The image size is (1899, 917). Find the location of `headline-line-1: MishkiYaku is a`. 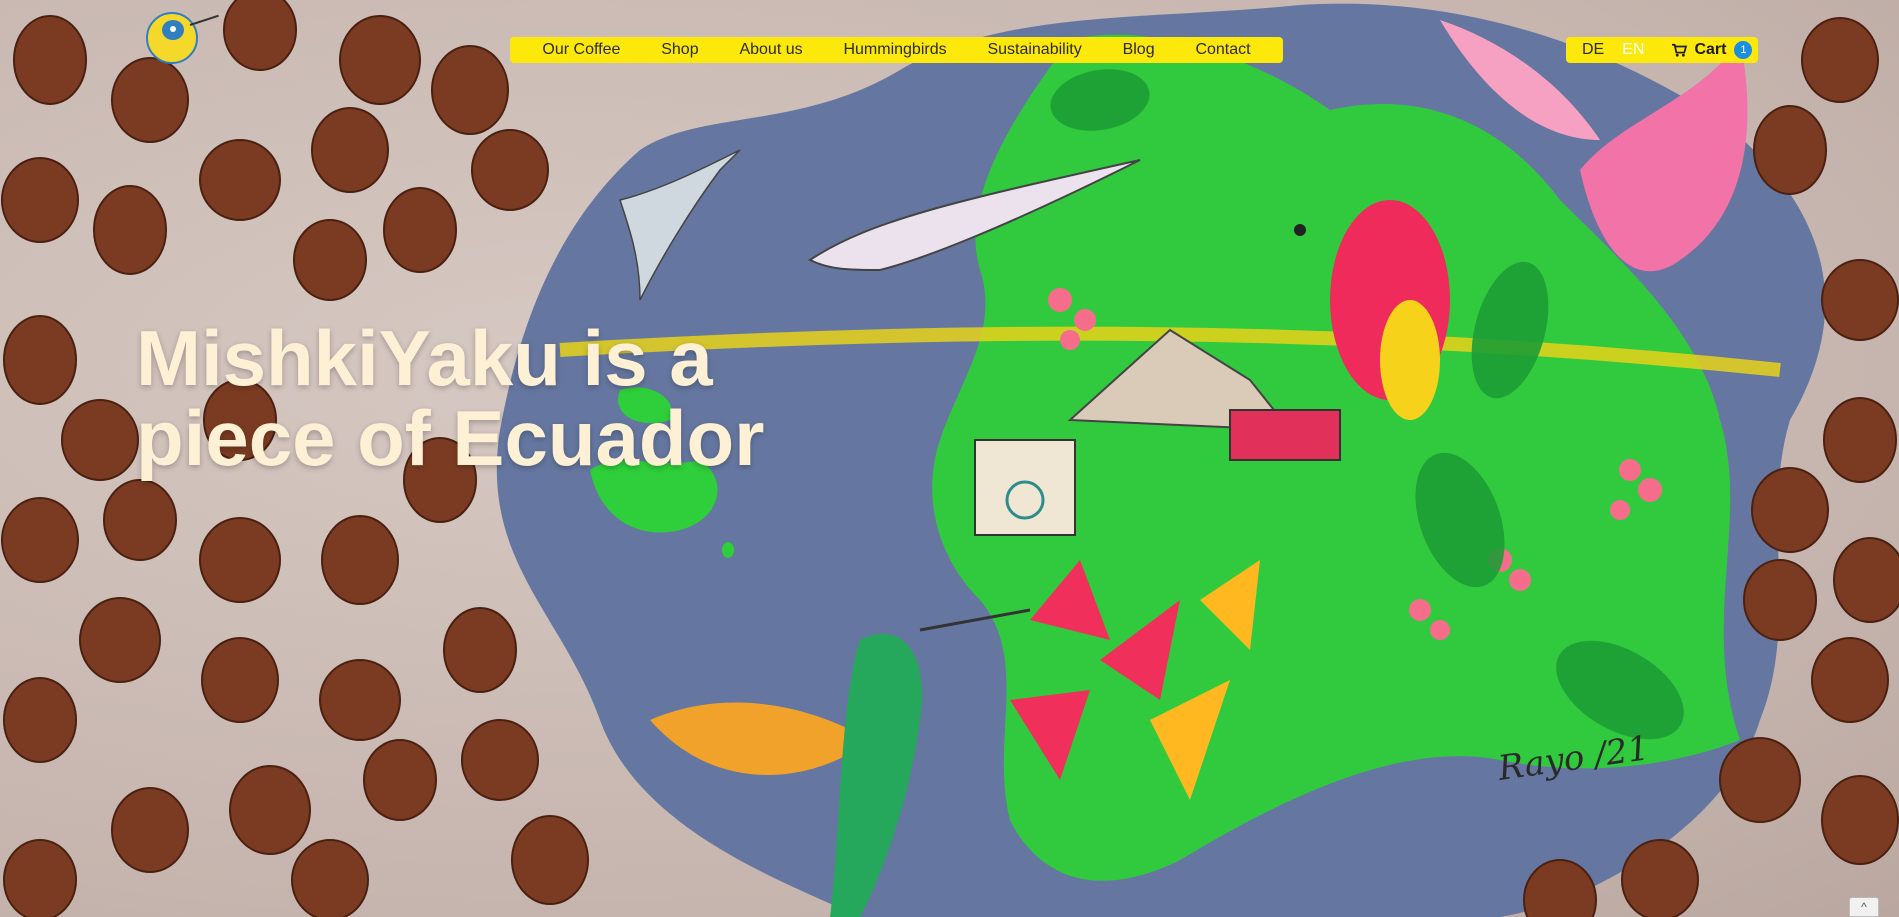

headline-line-1: MishkiYaku is a is located at coordinates (424, 358).